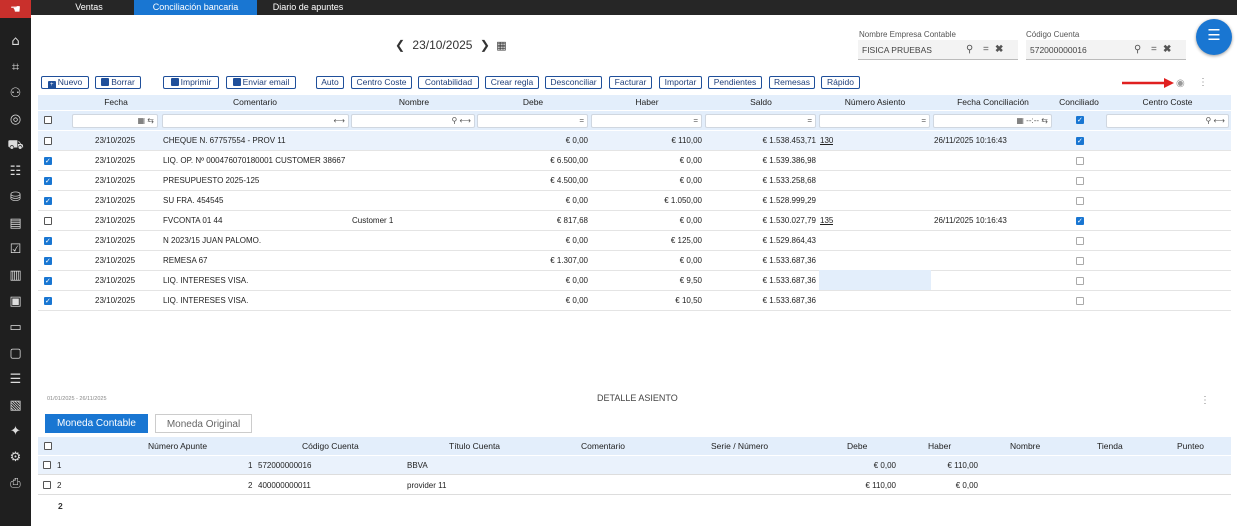 This screenshot has width=1237, height=526. Describe the element at coordinates (1203, 82) in the screenshot. I see `more-options-icon: ⋮` at that location.